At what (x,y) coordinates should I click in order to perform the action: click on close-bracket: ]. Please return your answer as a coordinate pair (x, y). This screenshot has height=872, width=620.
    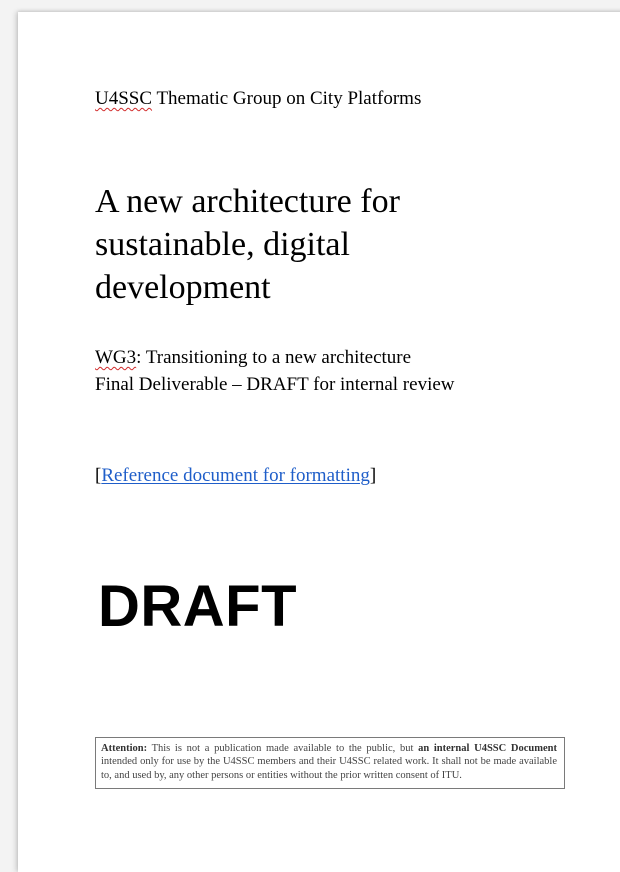
    Looking at the image, I should click on (373, 475).